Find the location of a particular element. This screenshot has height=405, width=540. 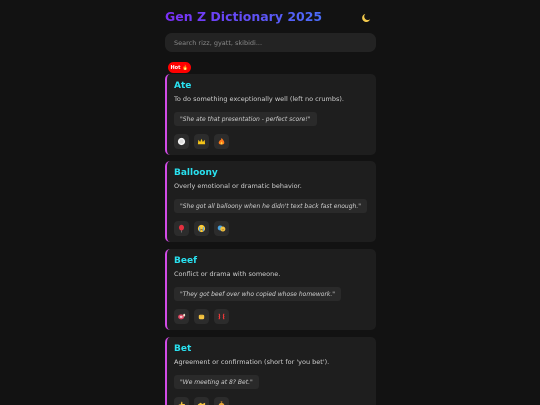

handshake-icon is located at coordinates (201, 401).